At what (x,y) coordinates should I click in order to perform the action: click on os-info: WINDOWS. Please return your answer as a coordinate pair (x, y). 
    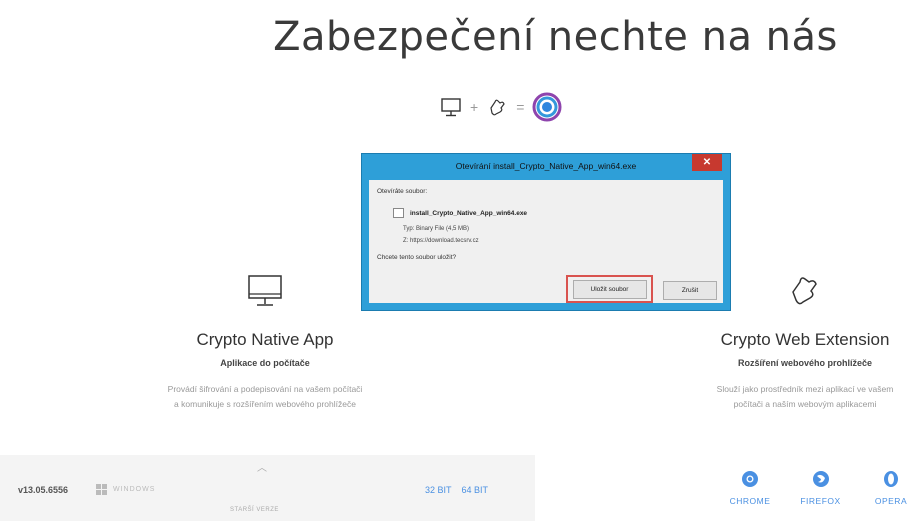
    Looking at the image, I should click on (125, 489).